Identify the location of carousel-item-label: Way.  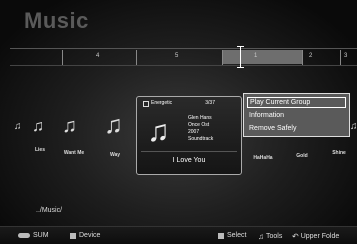
(115, 155).